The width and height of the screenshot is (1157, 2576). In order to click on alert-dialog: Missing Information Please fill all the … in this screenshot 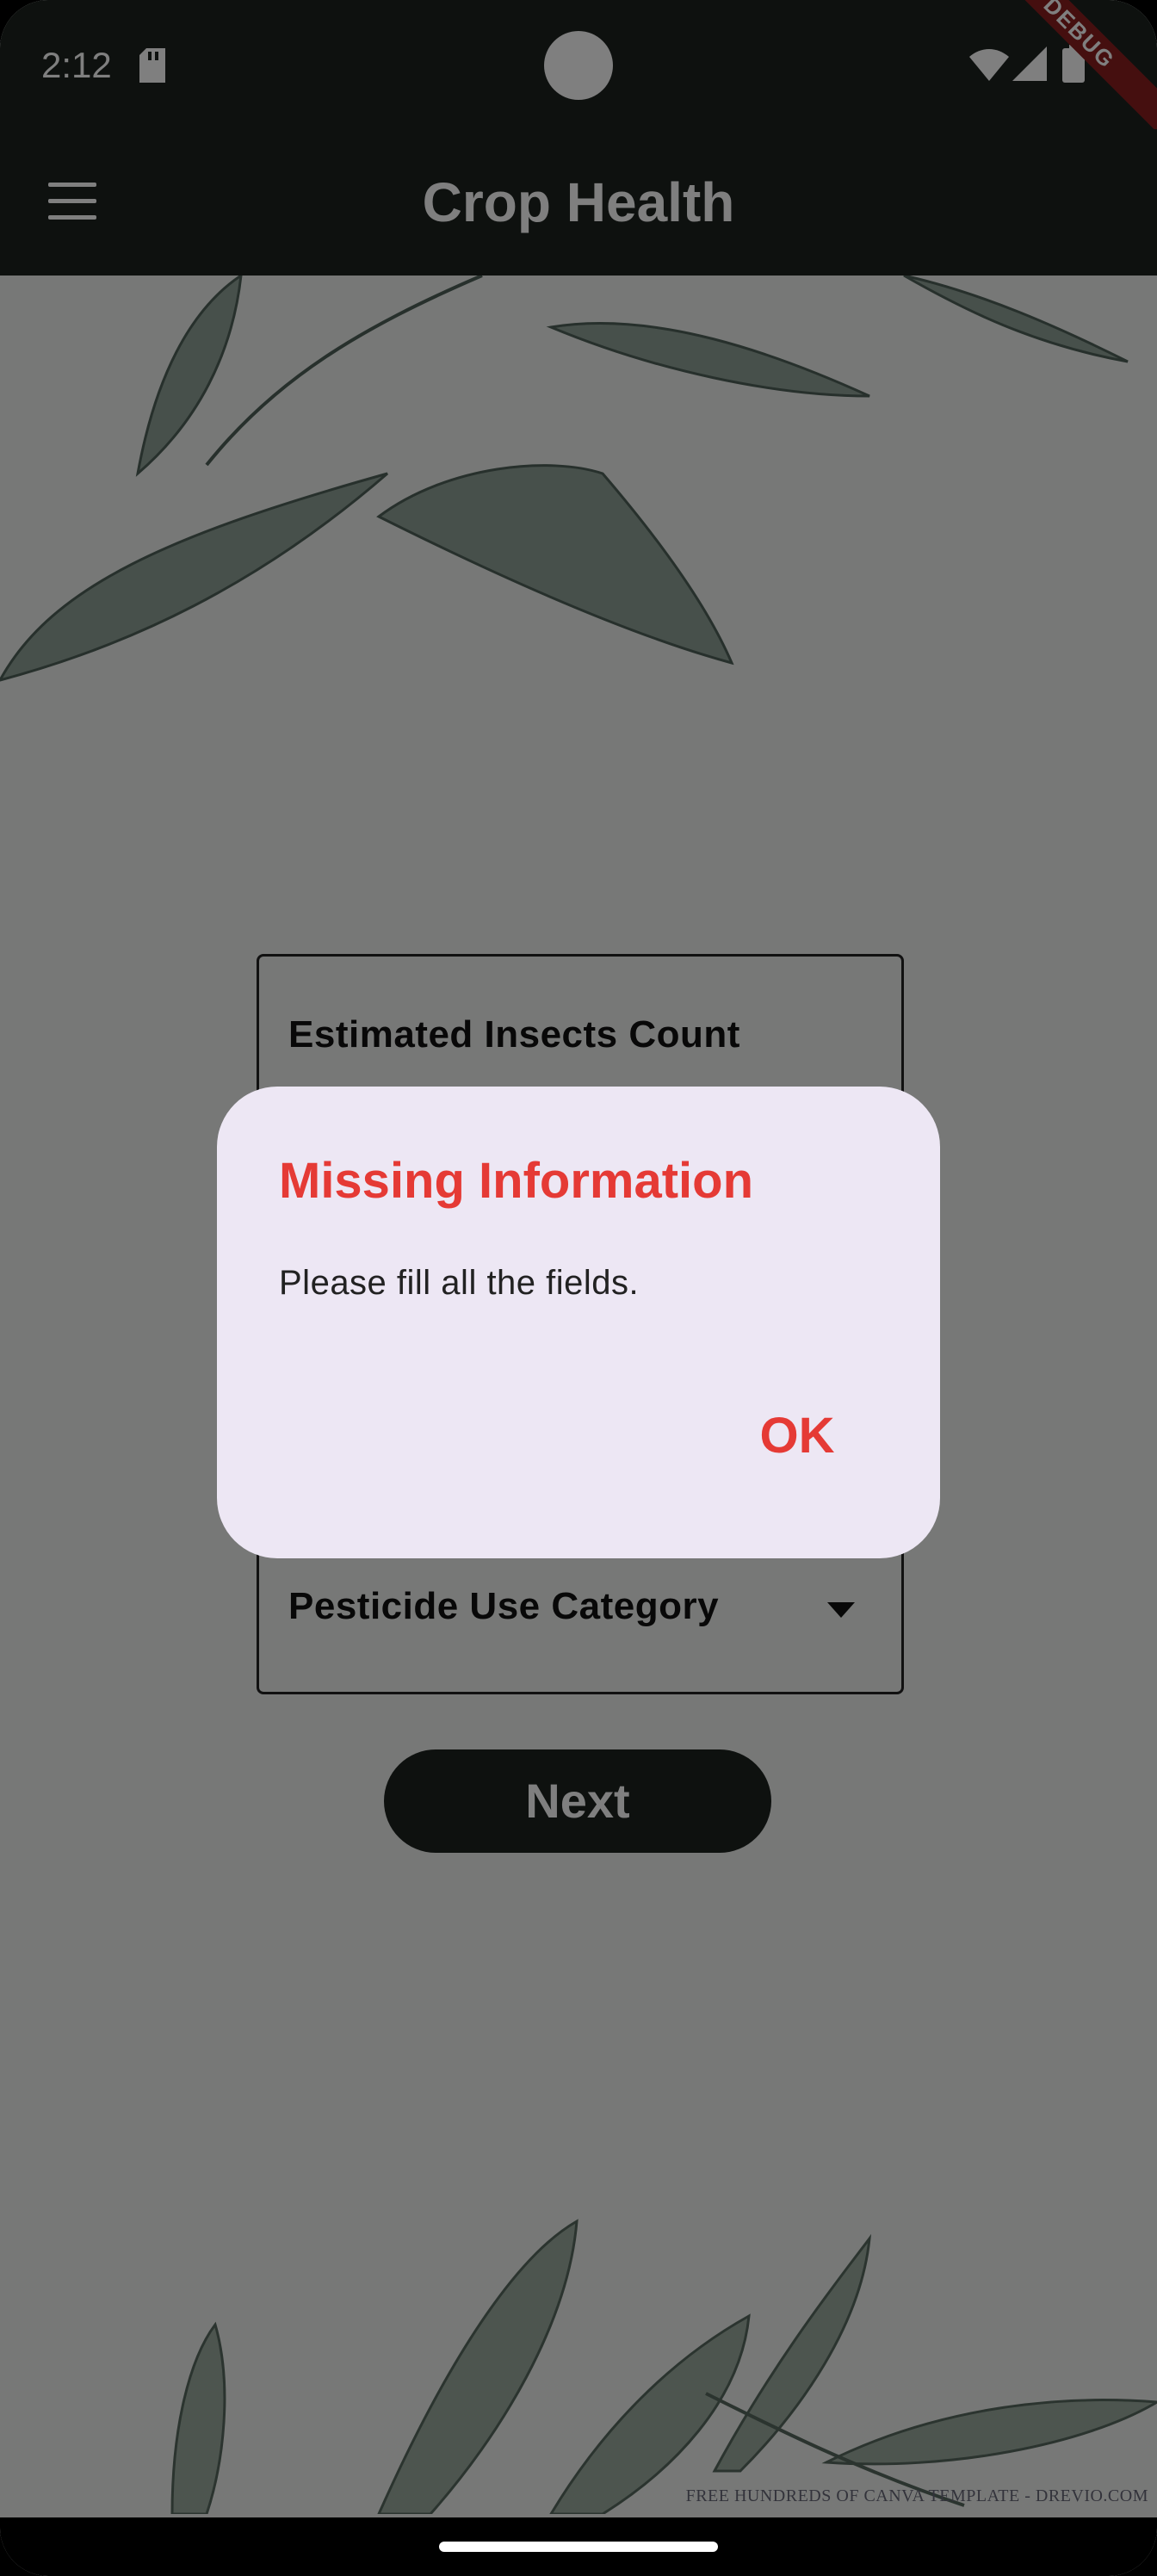, I will do `click(579, 1322)`.